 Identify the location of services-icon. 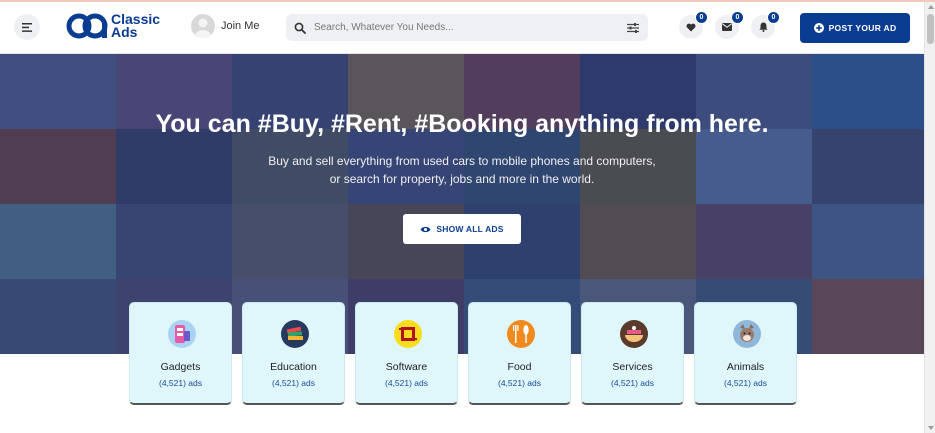
(634, 334).